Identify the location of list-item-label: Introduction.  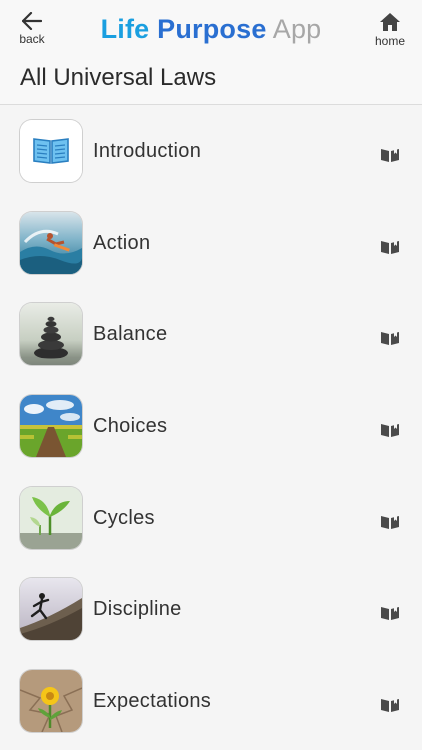
(147, 151).